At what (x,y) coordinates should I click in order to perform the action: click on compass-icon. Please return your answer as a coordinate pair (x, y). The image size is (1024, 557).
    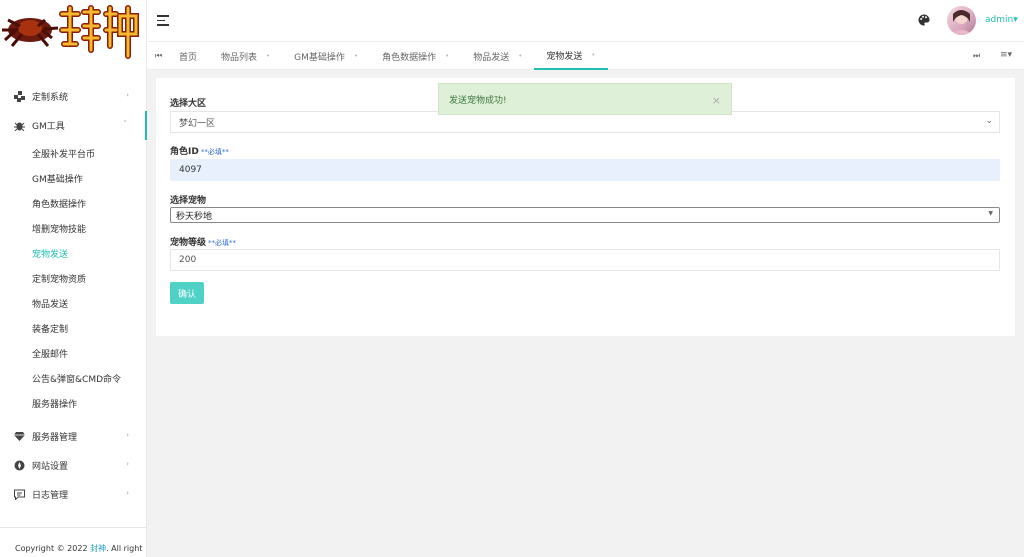
    Looking at the image, I should click on (19, 466).